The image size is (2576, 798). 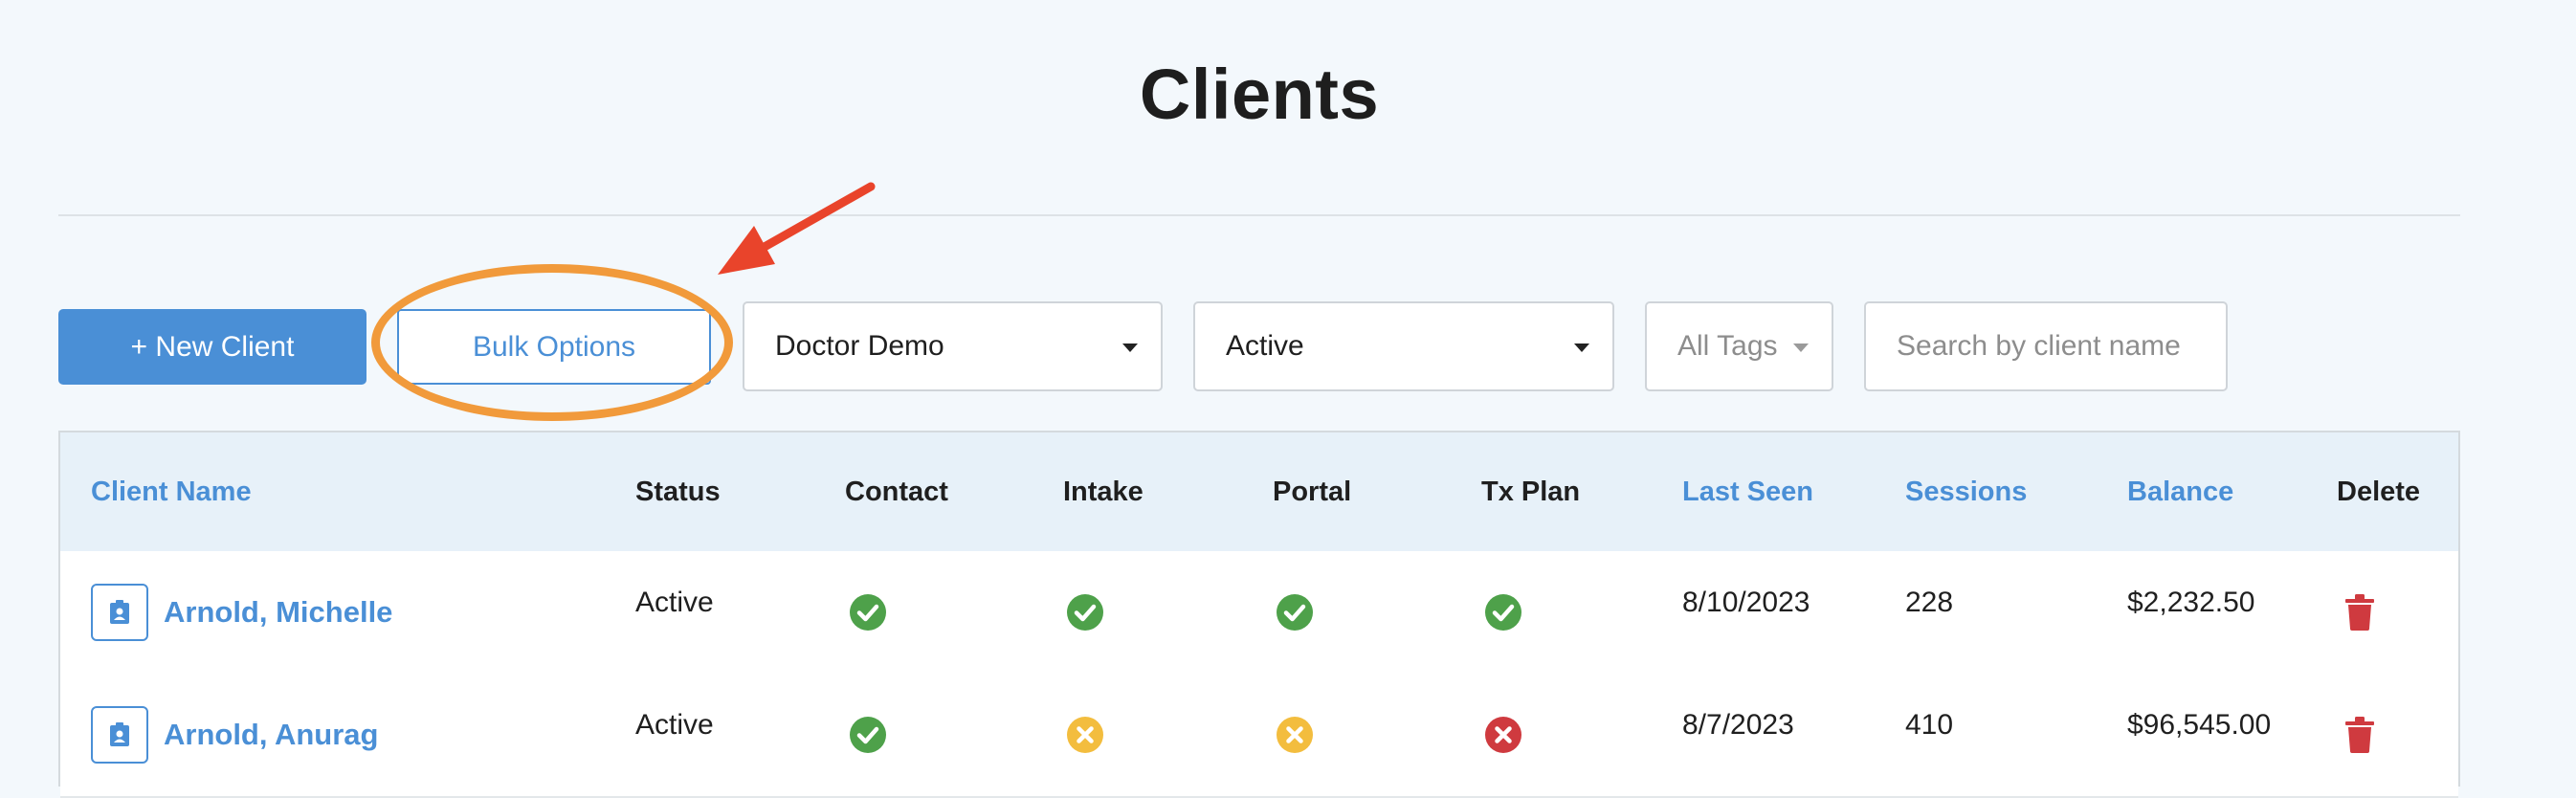 I want to click on annotation-arrow-icon, so click(x=797, y=229).